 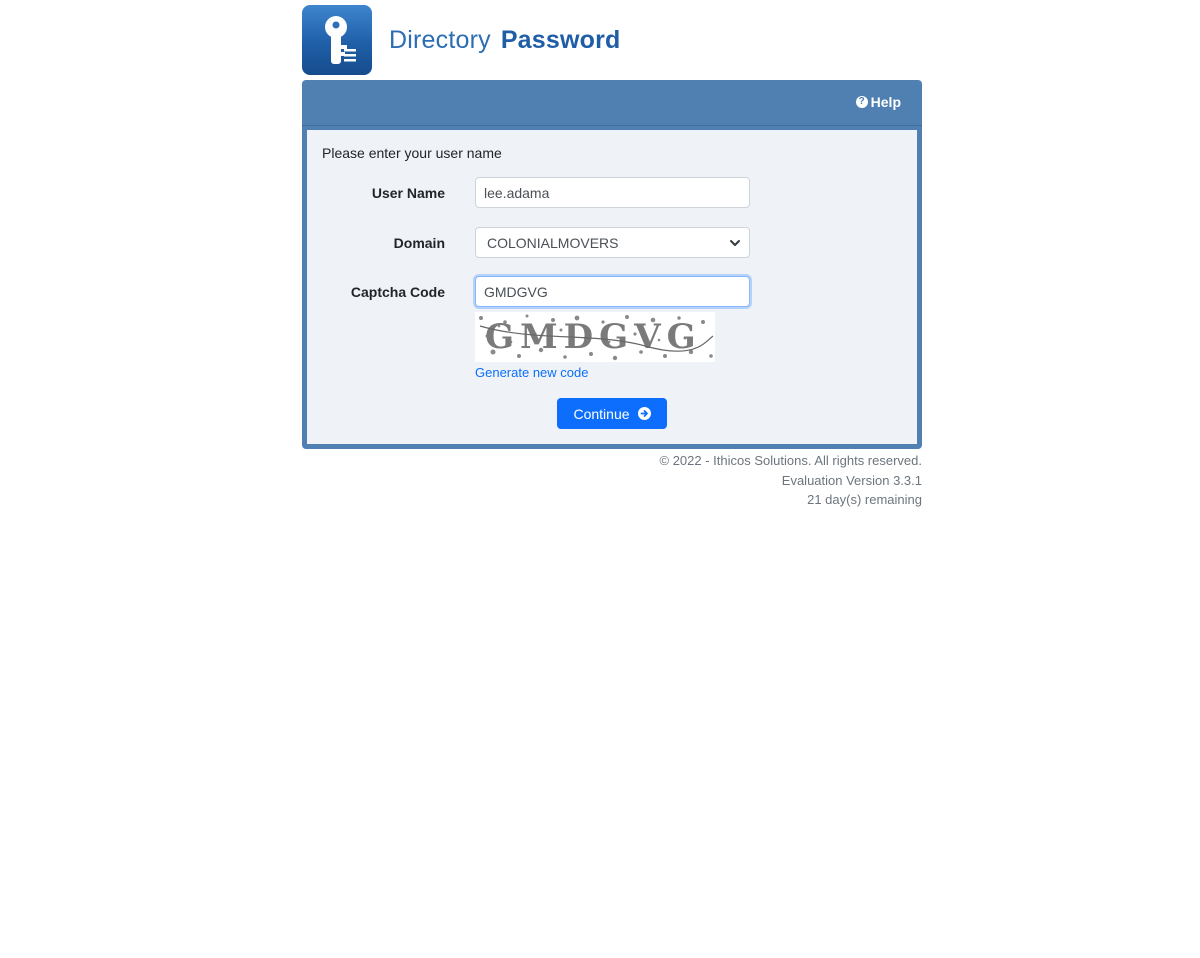 What do you see at coordinates (851, 480) in the screenshot?
I see `version-text: Evaluation Version 3.3.1` at bounding box center [851, 480].